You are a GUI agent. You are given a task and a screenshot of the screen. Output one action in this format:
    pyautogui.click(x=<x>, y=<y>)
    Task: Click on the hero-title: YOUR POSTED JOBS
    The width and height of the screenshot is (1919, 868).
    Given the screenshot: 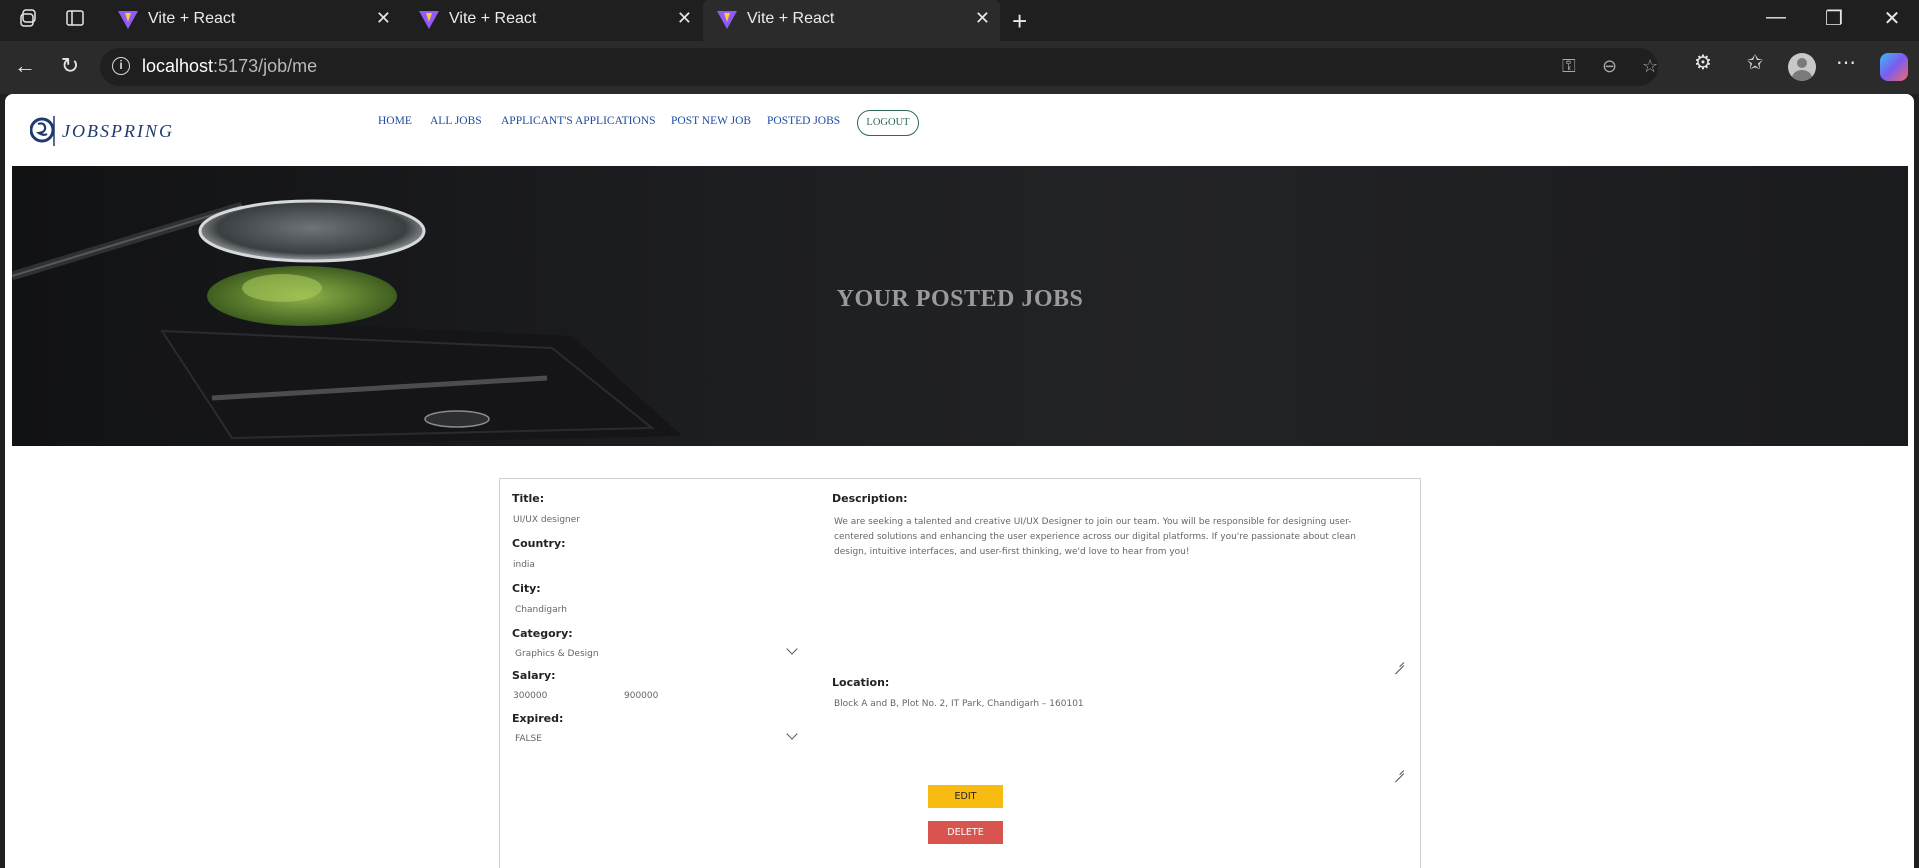 What is the action you would take?
    pyautogui.click(x=960, y=299)
    